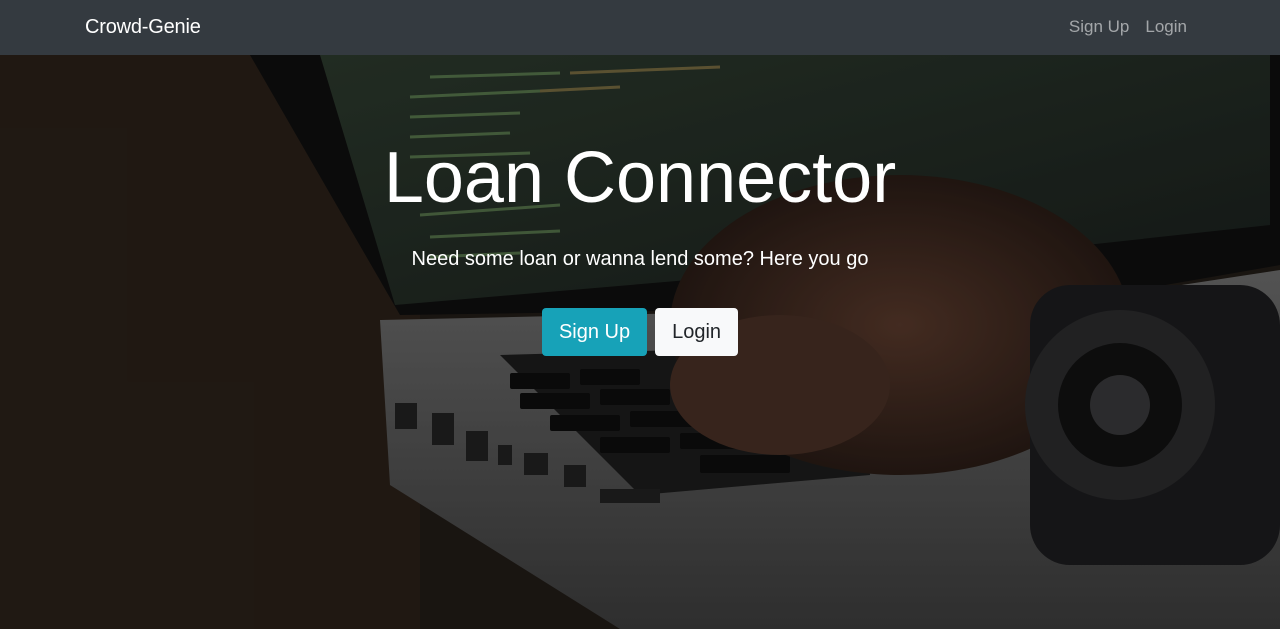  What do you see at coordinates (640, 178) in the screenshot?
I see `hero-title: Loan Connector` at bounding box center [640, 178].